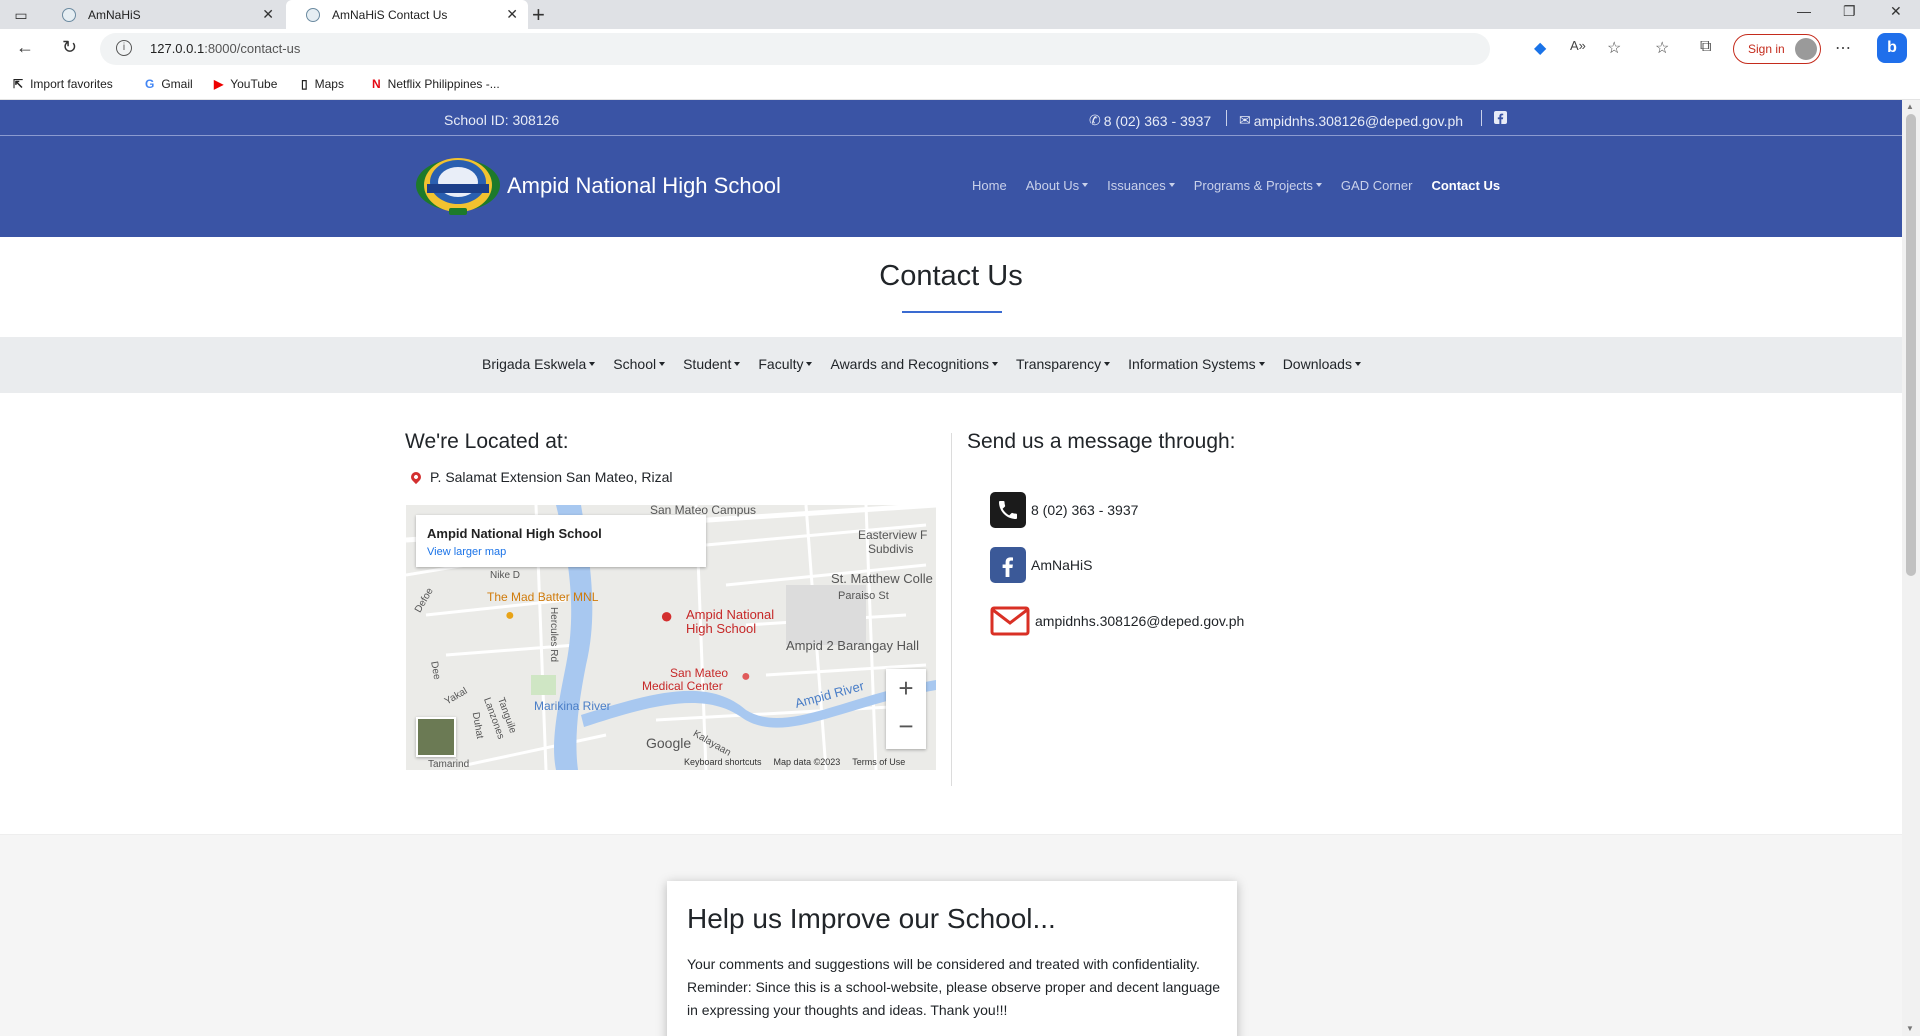 The height and width of the screenshot is (1036, 1920). I want to click on browser-tab-1: AmNaHiS ✕, so click(163, 14).